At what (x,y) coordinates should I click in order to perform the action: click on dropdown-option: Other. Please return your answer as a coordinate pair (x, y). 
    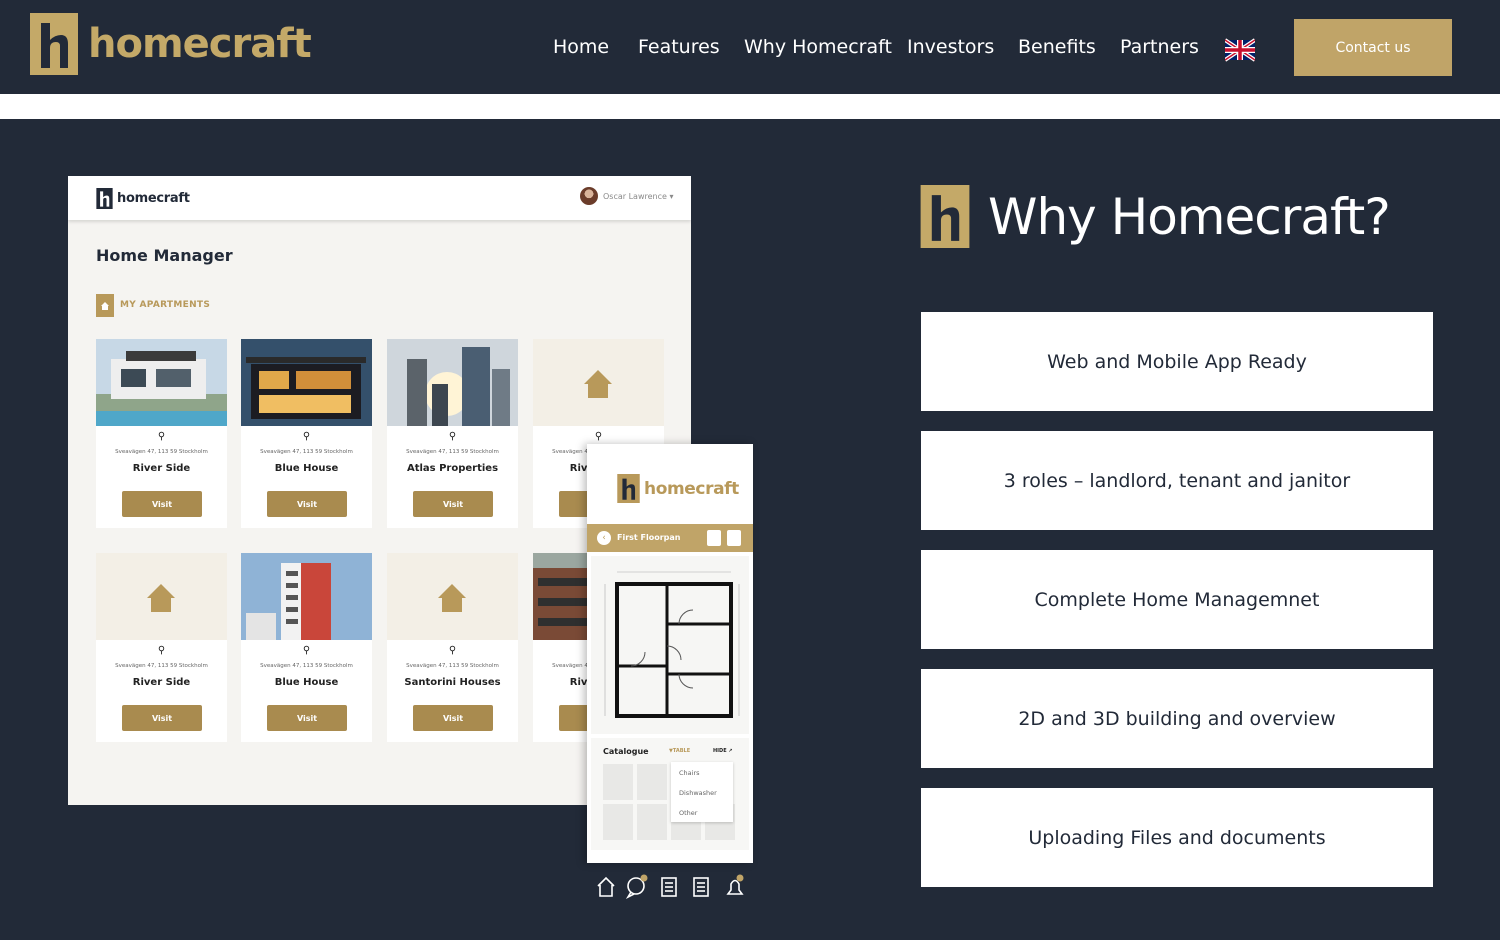
    Looking at the image, I should click on (688, 813).